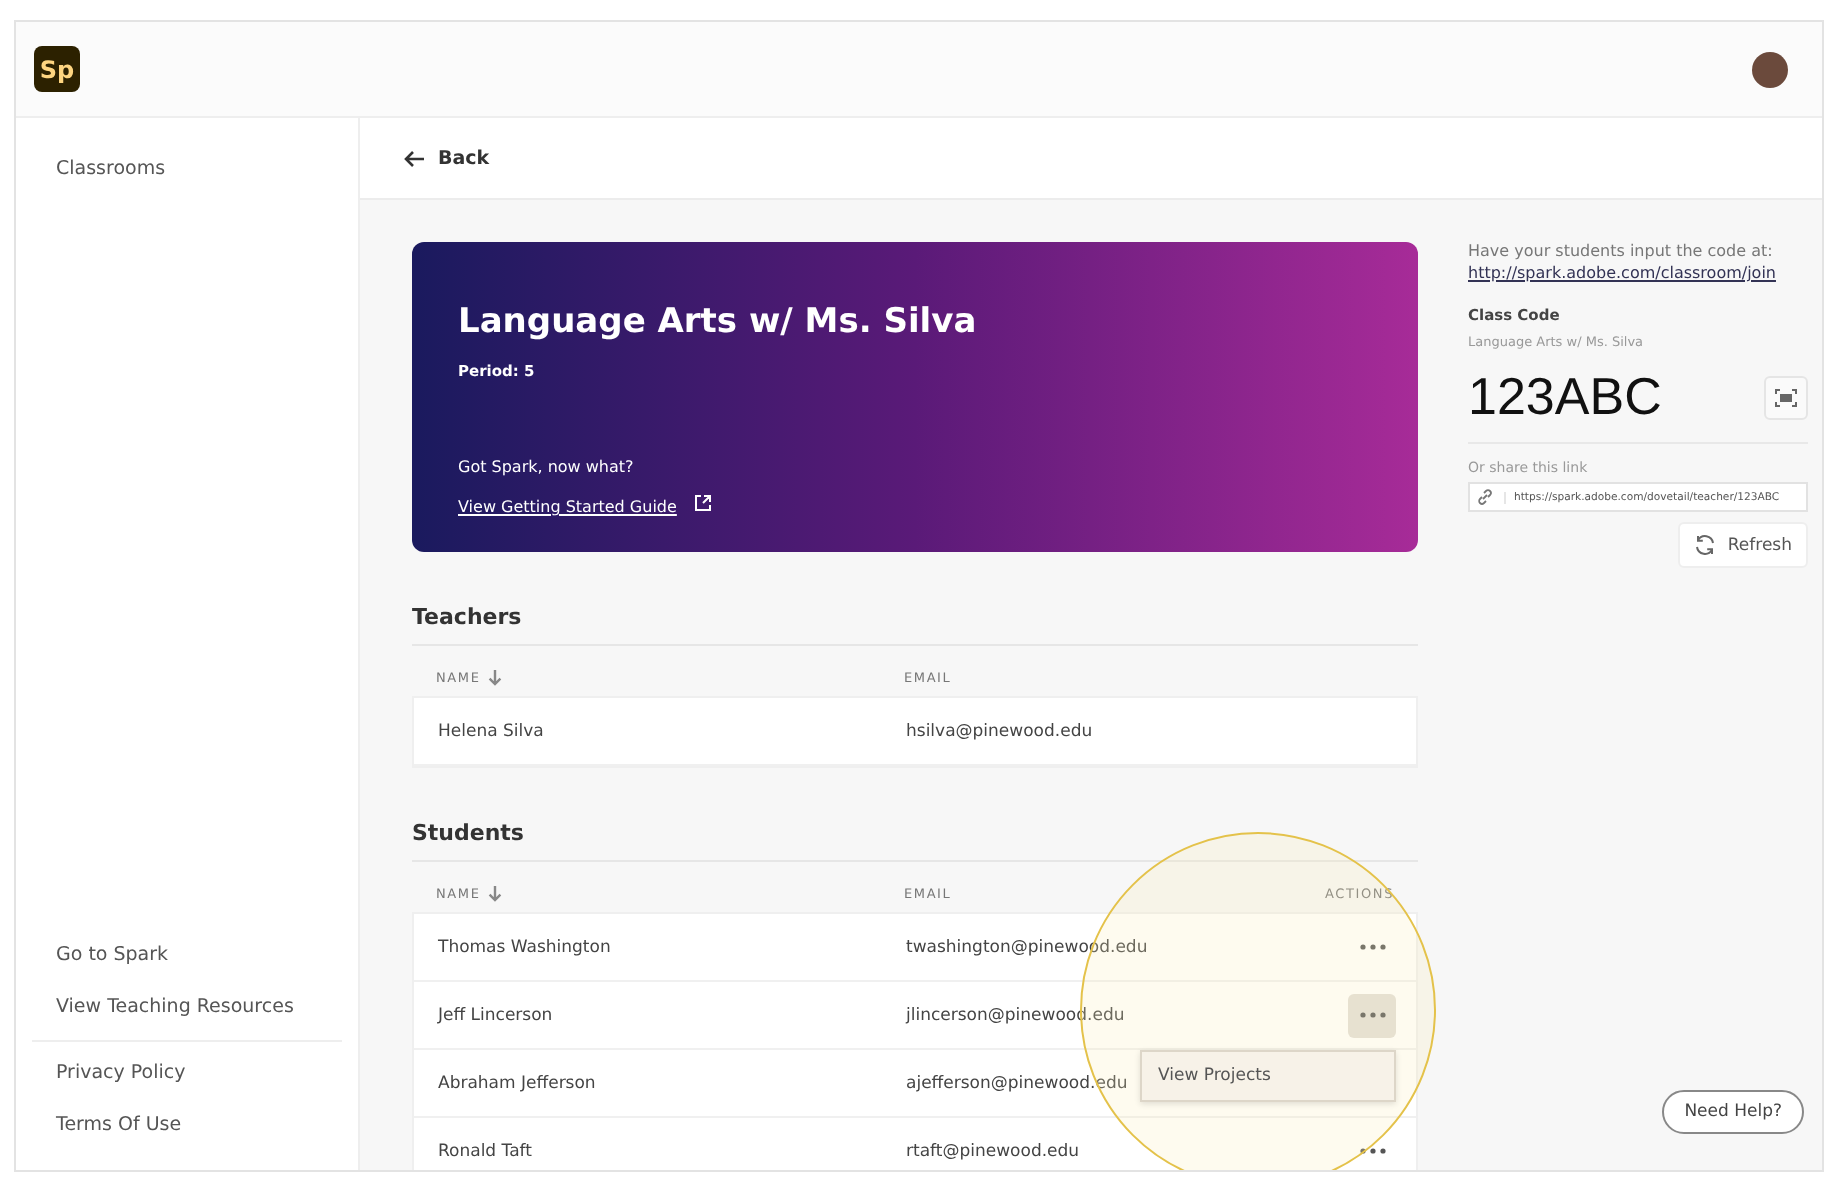  I want to click on sidebar-item: Classrooms, so click(111, 170).